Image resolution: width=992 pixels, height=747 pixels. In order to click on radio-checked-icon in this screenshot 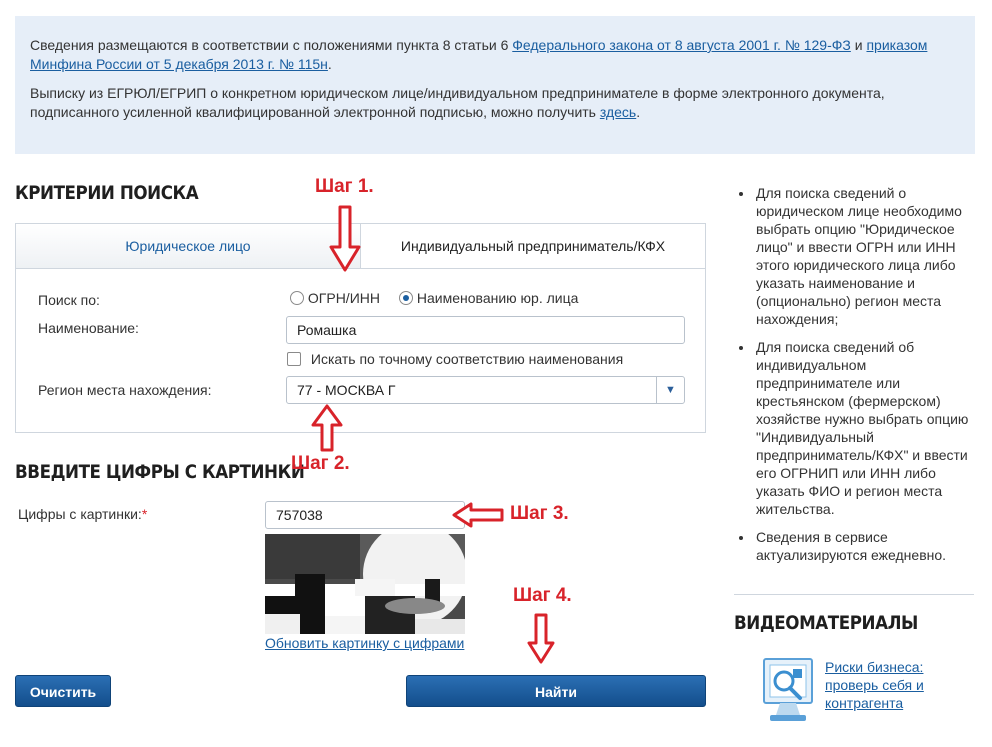, I will do `click(406, 298)`.